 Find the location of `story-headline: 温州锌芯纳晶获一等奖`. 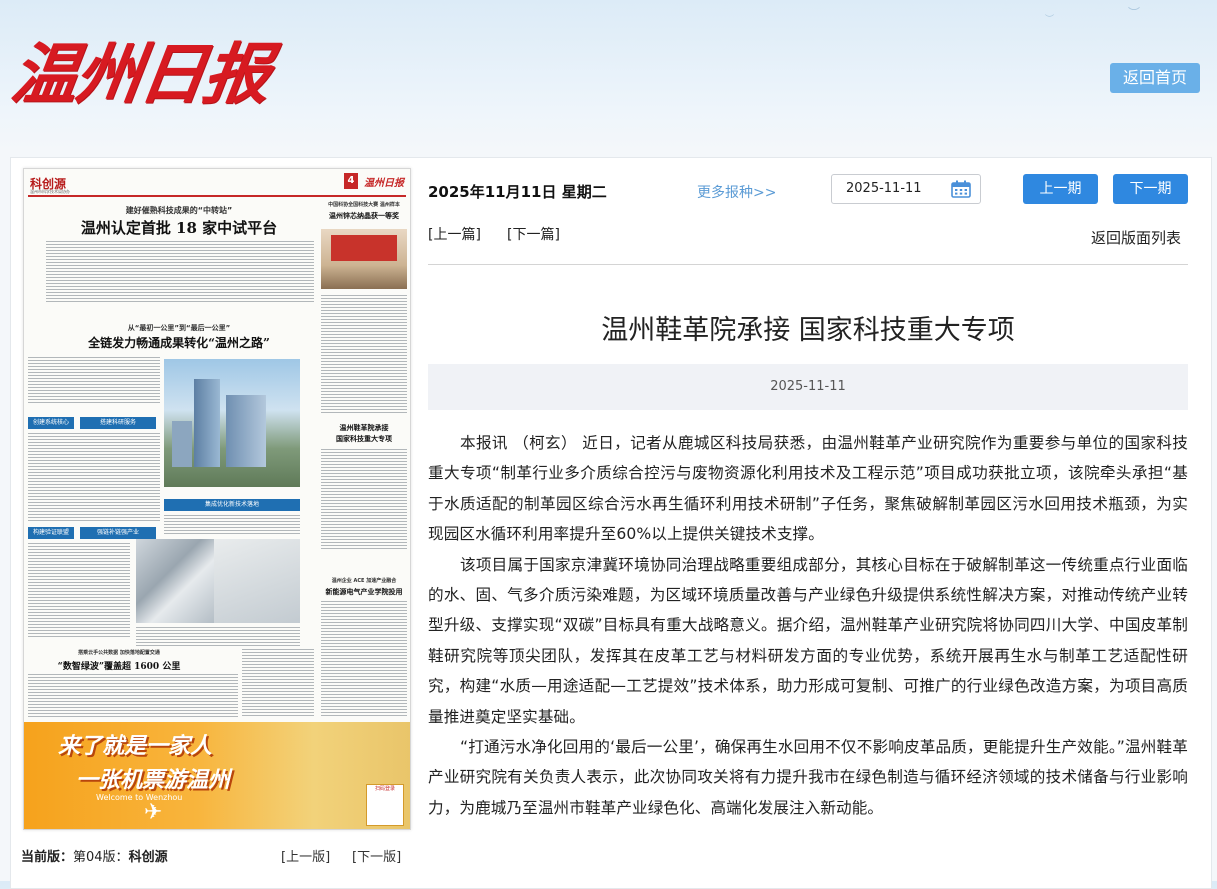

story-headline: 温州锌芯纳晶获一等奖 is located at coordinates (364, 216).